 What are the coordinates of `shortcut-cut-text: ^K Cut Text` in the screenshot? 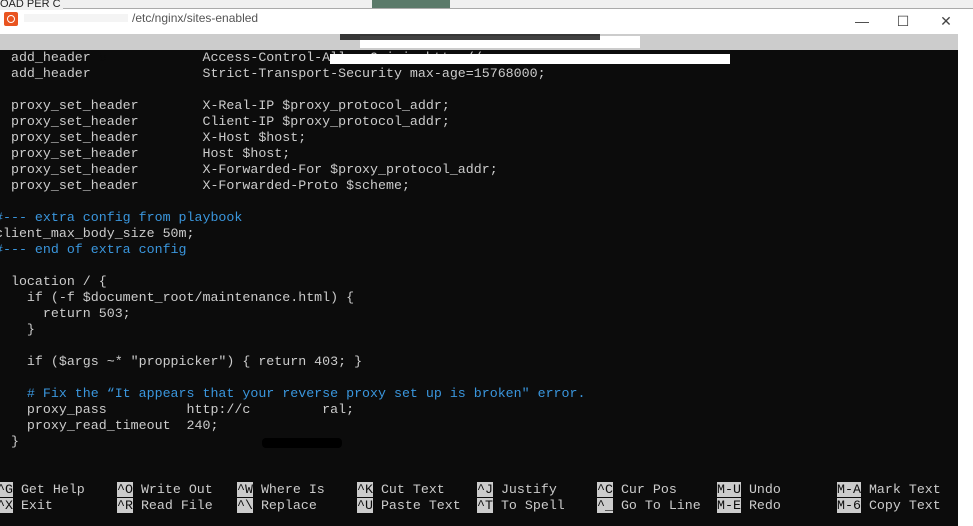 It's located at (401, 490).